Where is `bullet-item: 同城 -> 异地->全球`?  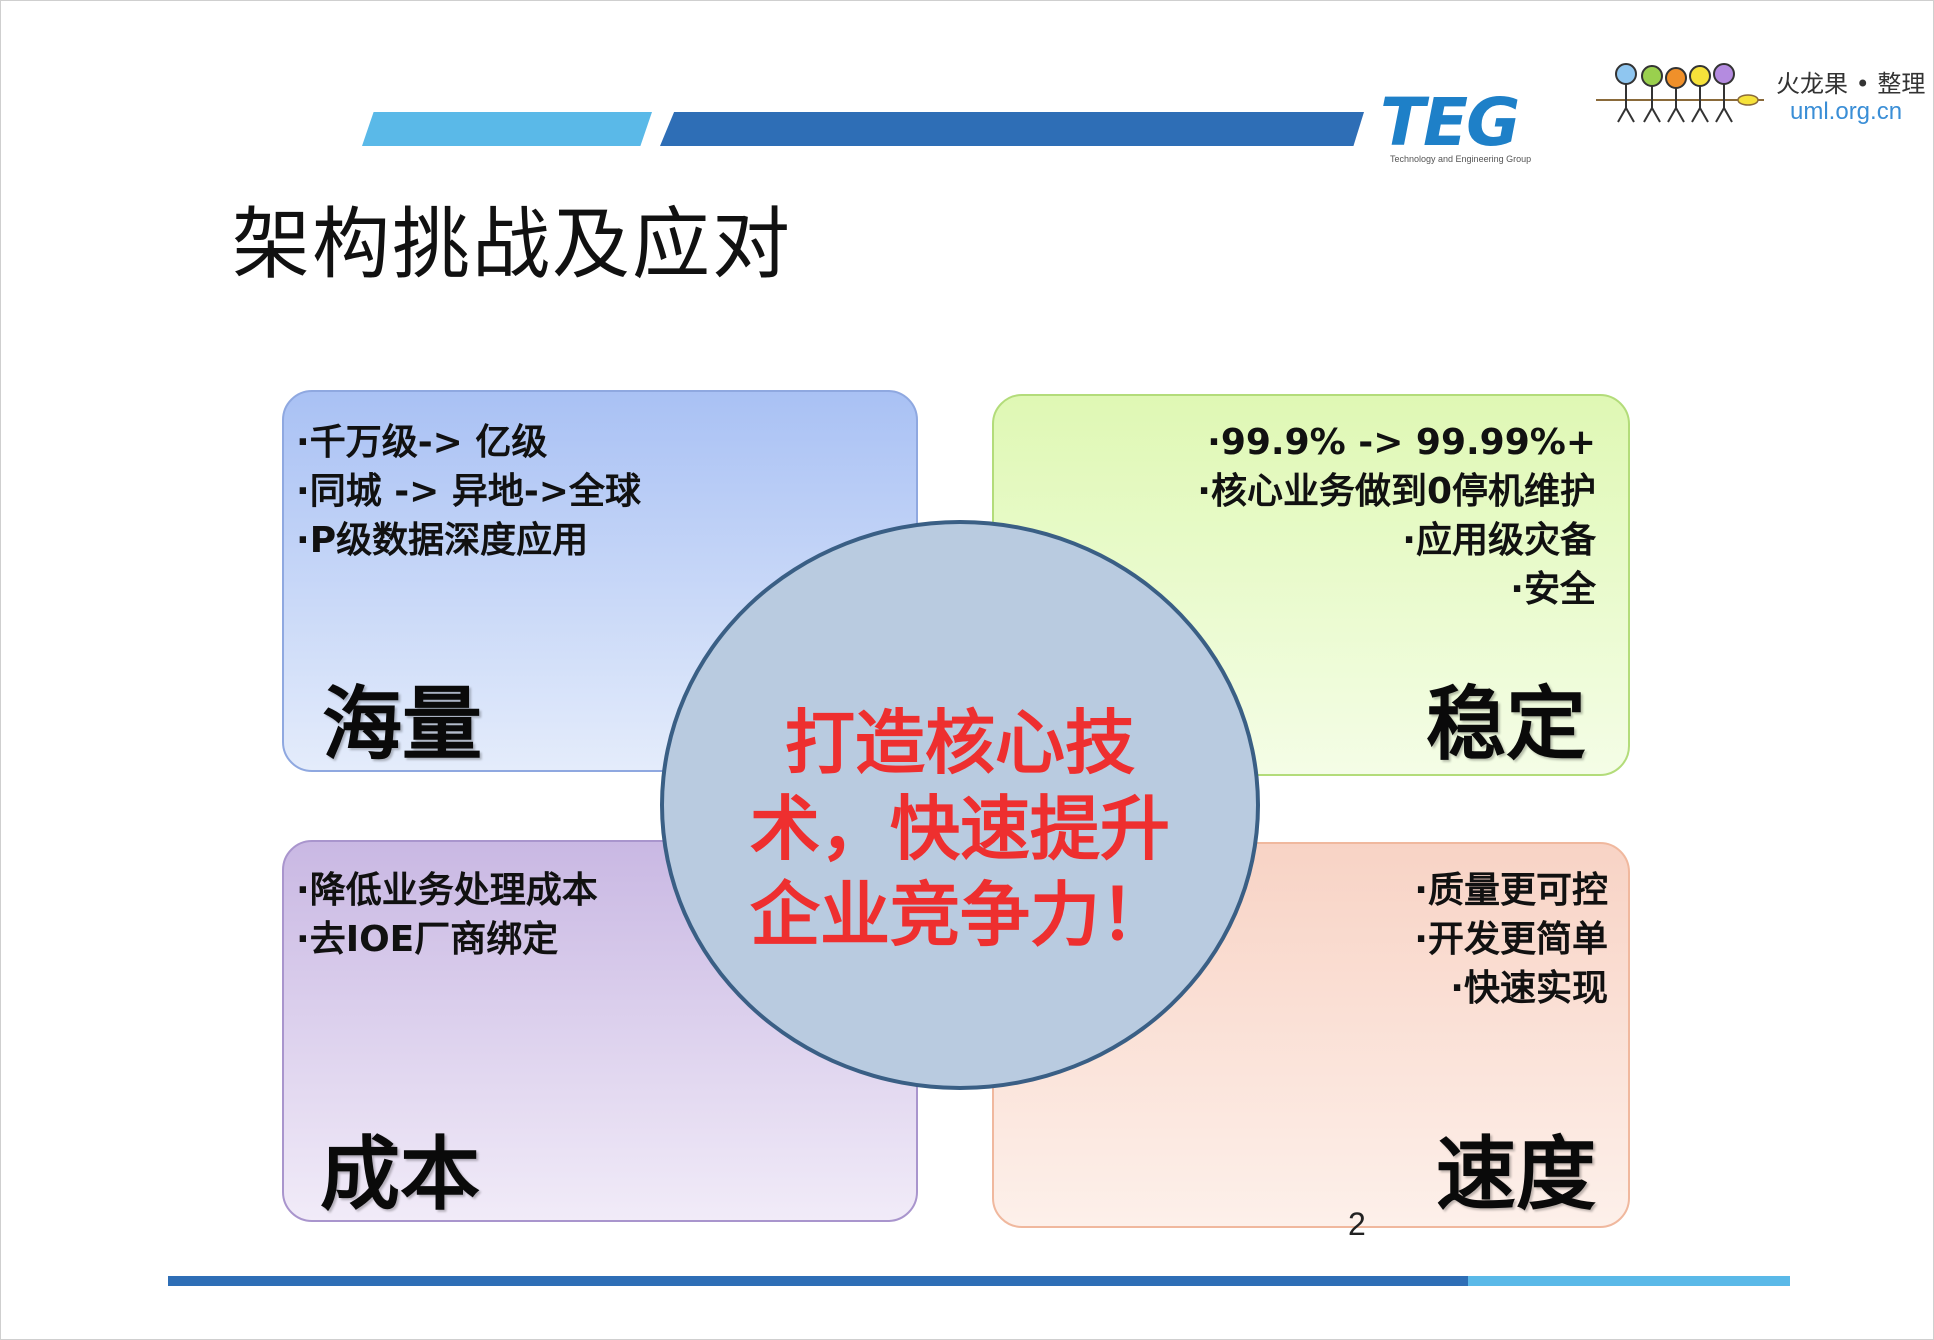 bullet-item: 同城 -> 异地->全球 is located at coordinates (468, 491).